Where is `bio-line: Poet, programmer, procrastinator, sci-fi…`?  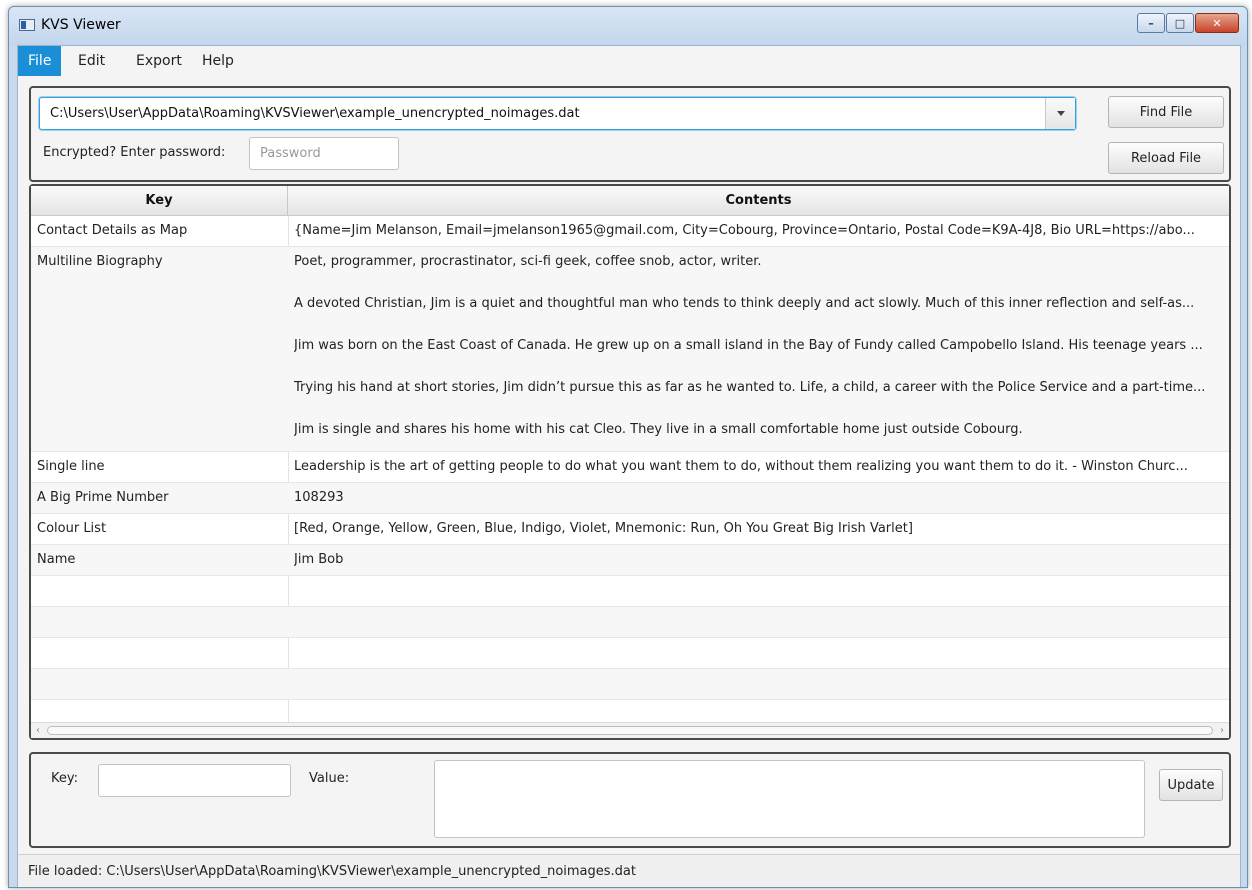 bio-line: Poet, programmer, procrastinator, sci-fi… is located at coordinates (528, 261).